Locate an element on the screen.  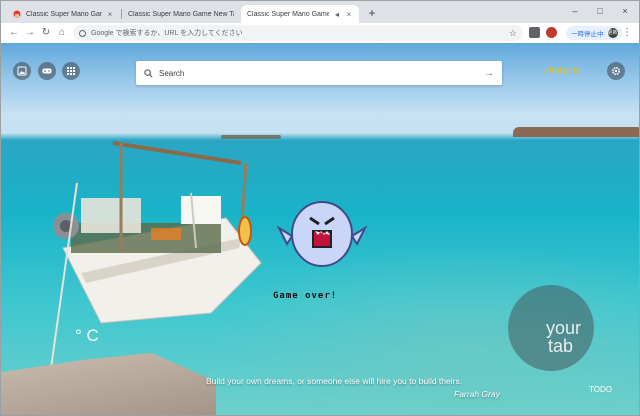
stone-dock is located at coordinates (108, 384).